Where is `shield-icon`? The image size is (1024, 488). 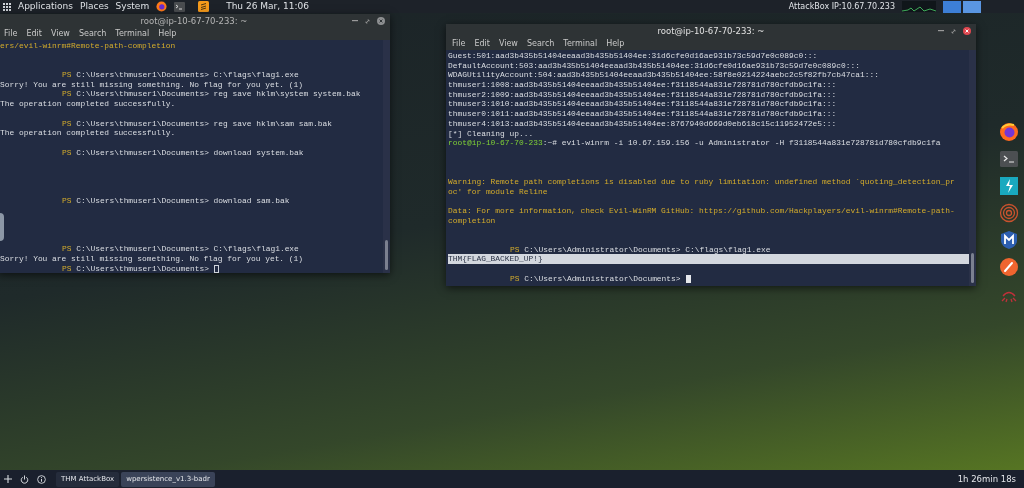 shield-icon is located at coordinates (1009, 240).